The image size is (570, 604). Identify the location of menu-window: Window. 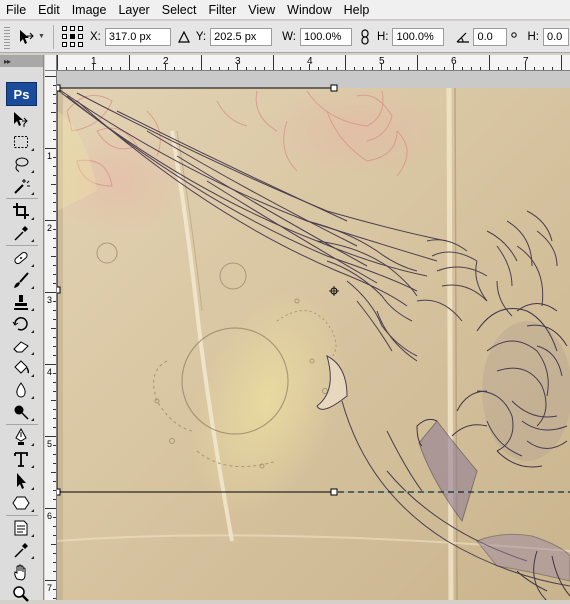
(309, 10).